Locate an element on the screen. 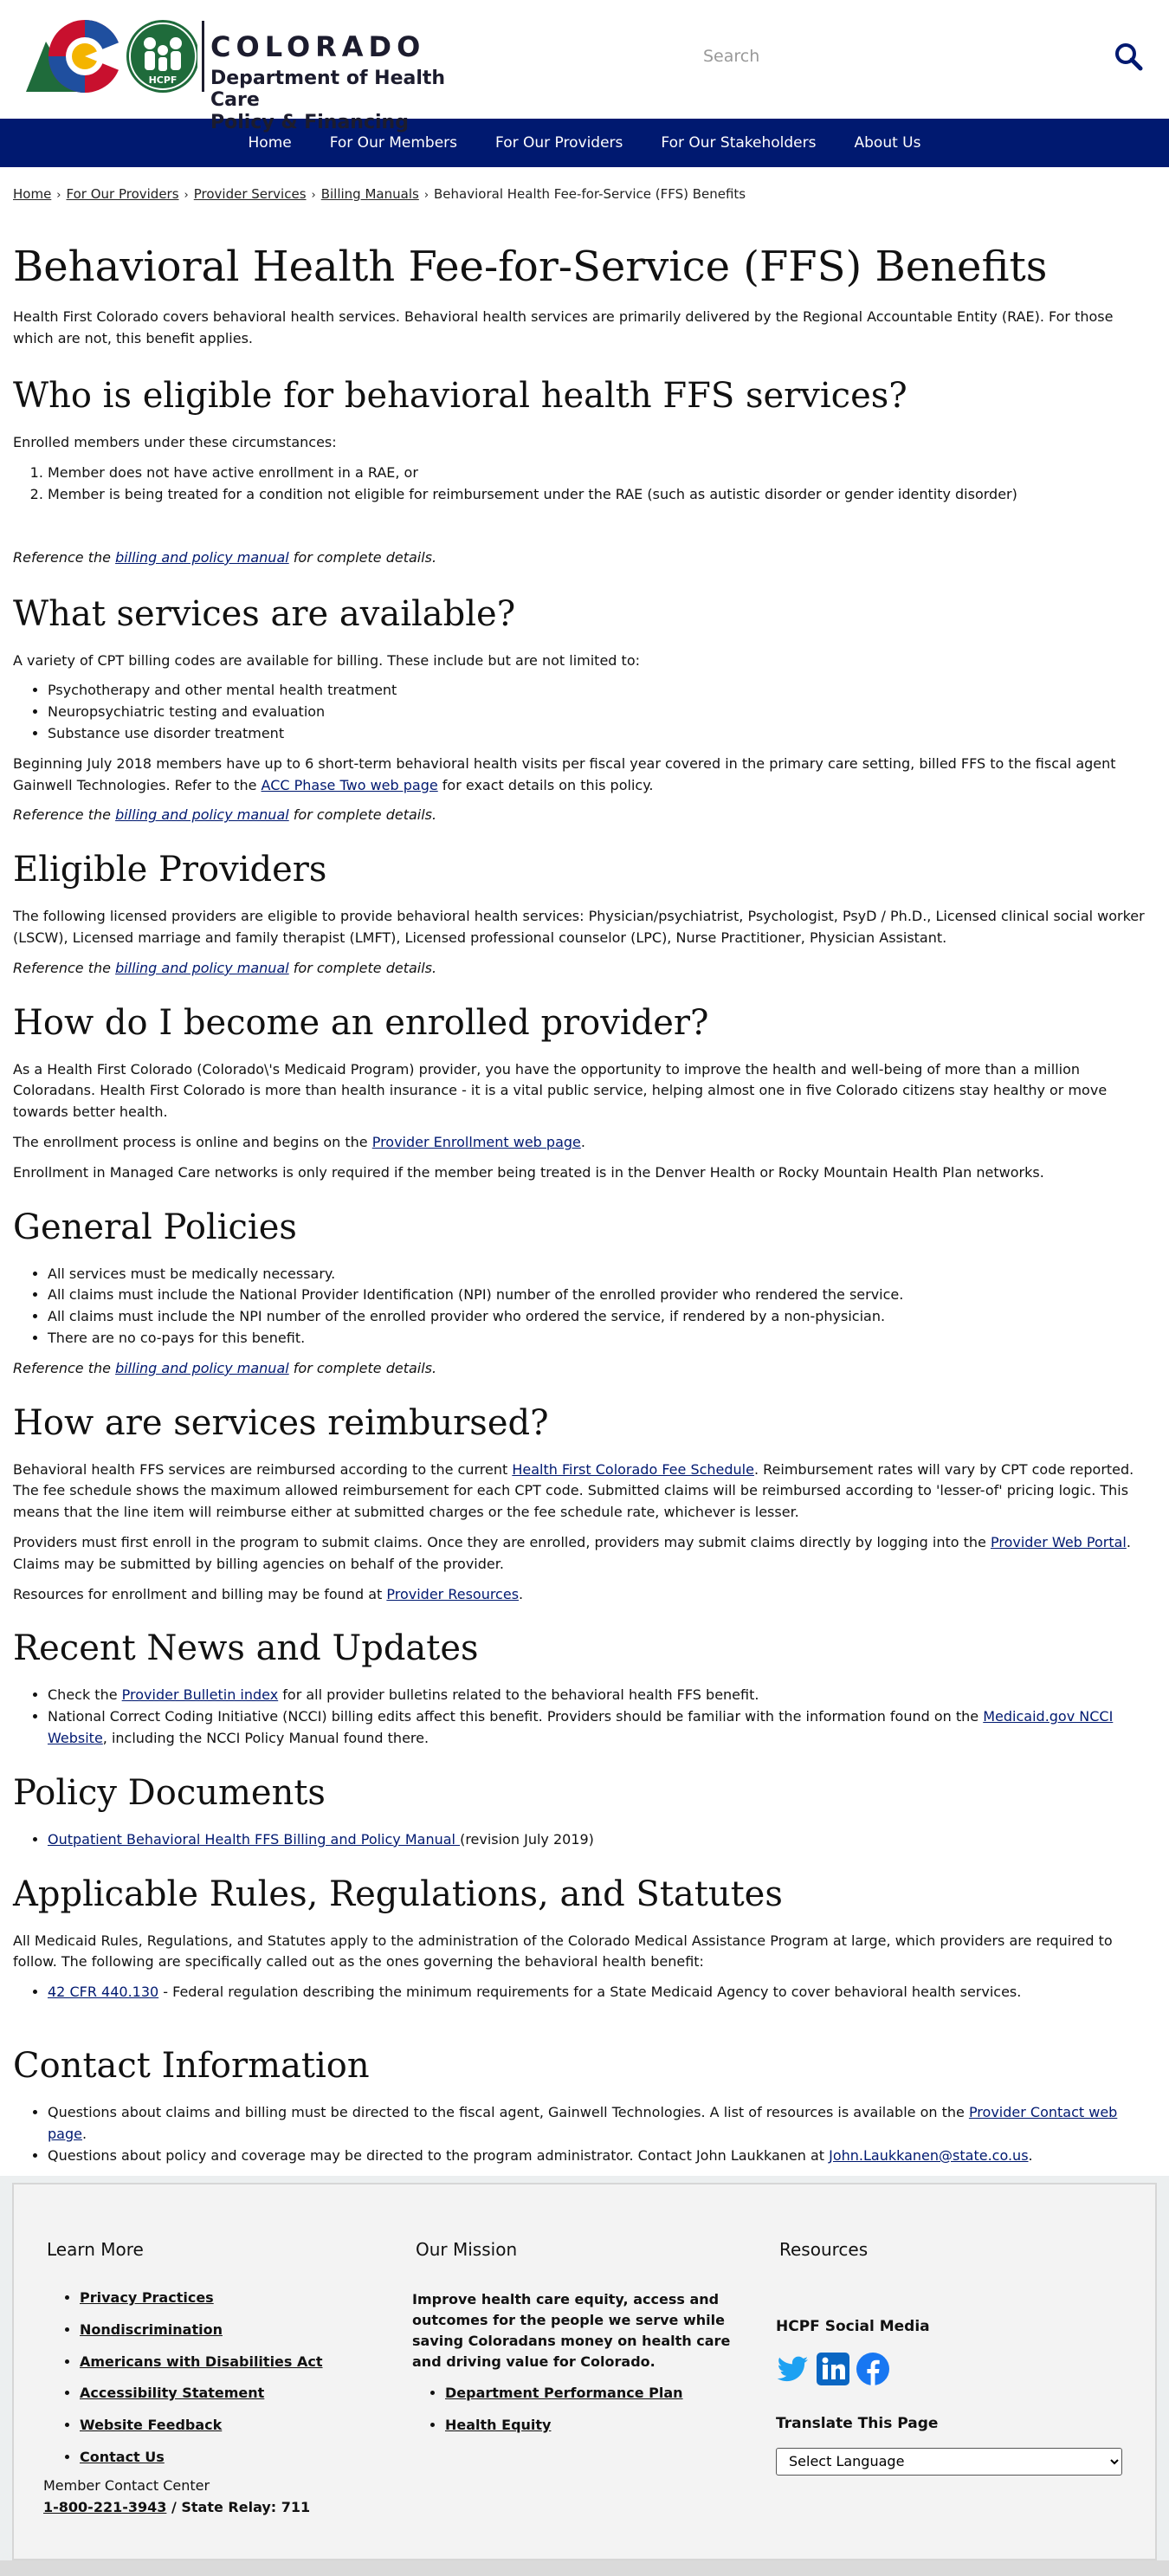 This screenshot has width=1169, height=2576. news-heading: Recent News and Updates is located at coordinates (246, 1648).